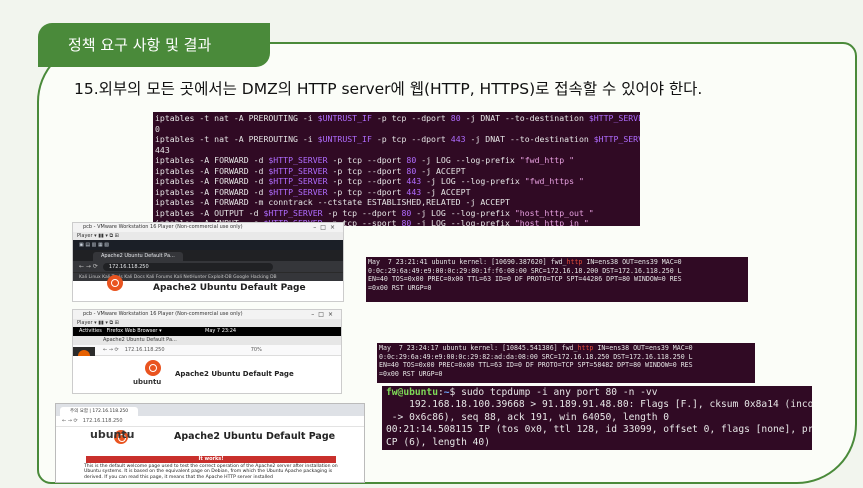 This screenshot has width=863, height=488. I want to click on browser-label: Firefox Web Browser ▾, so click(134, 331).